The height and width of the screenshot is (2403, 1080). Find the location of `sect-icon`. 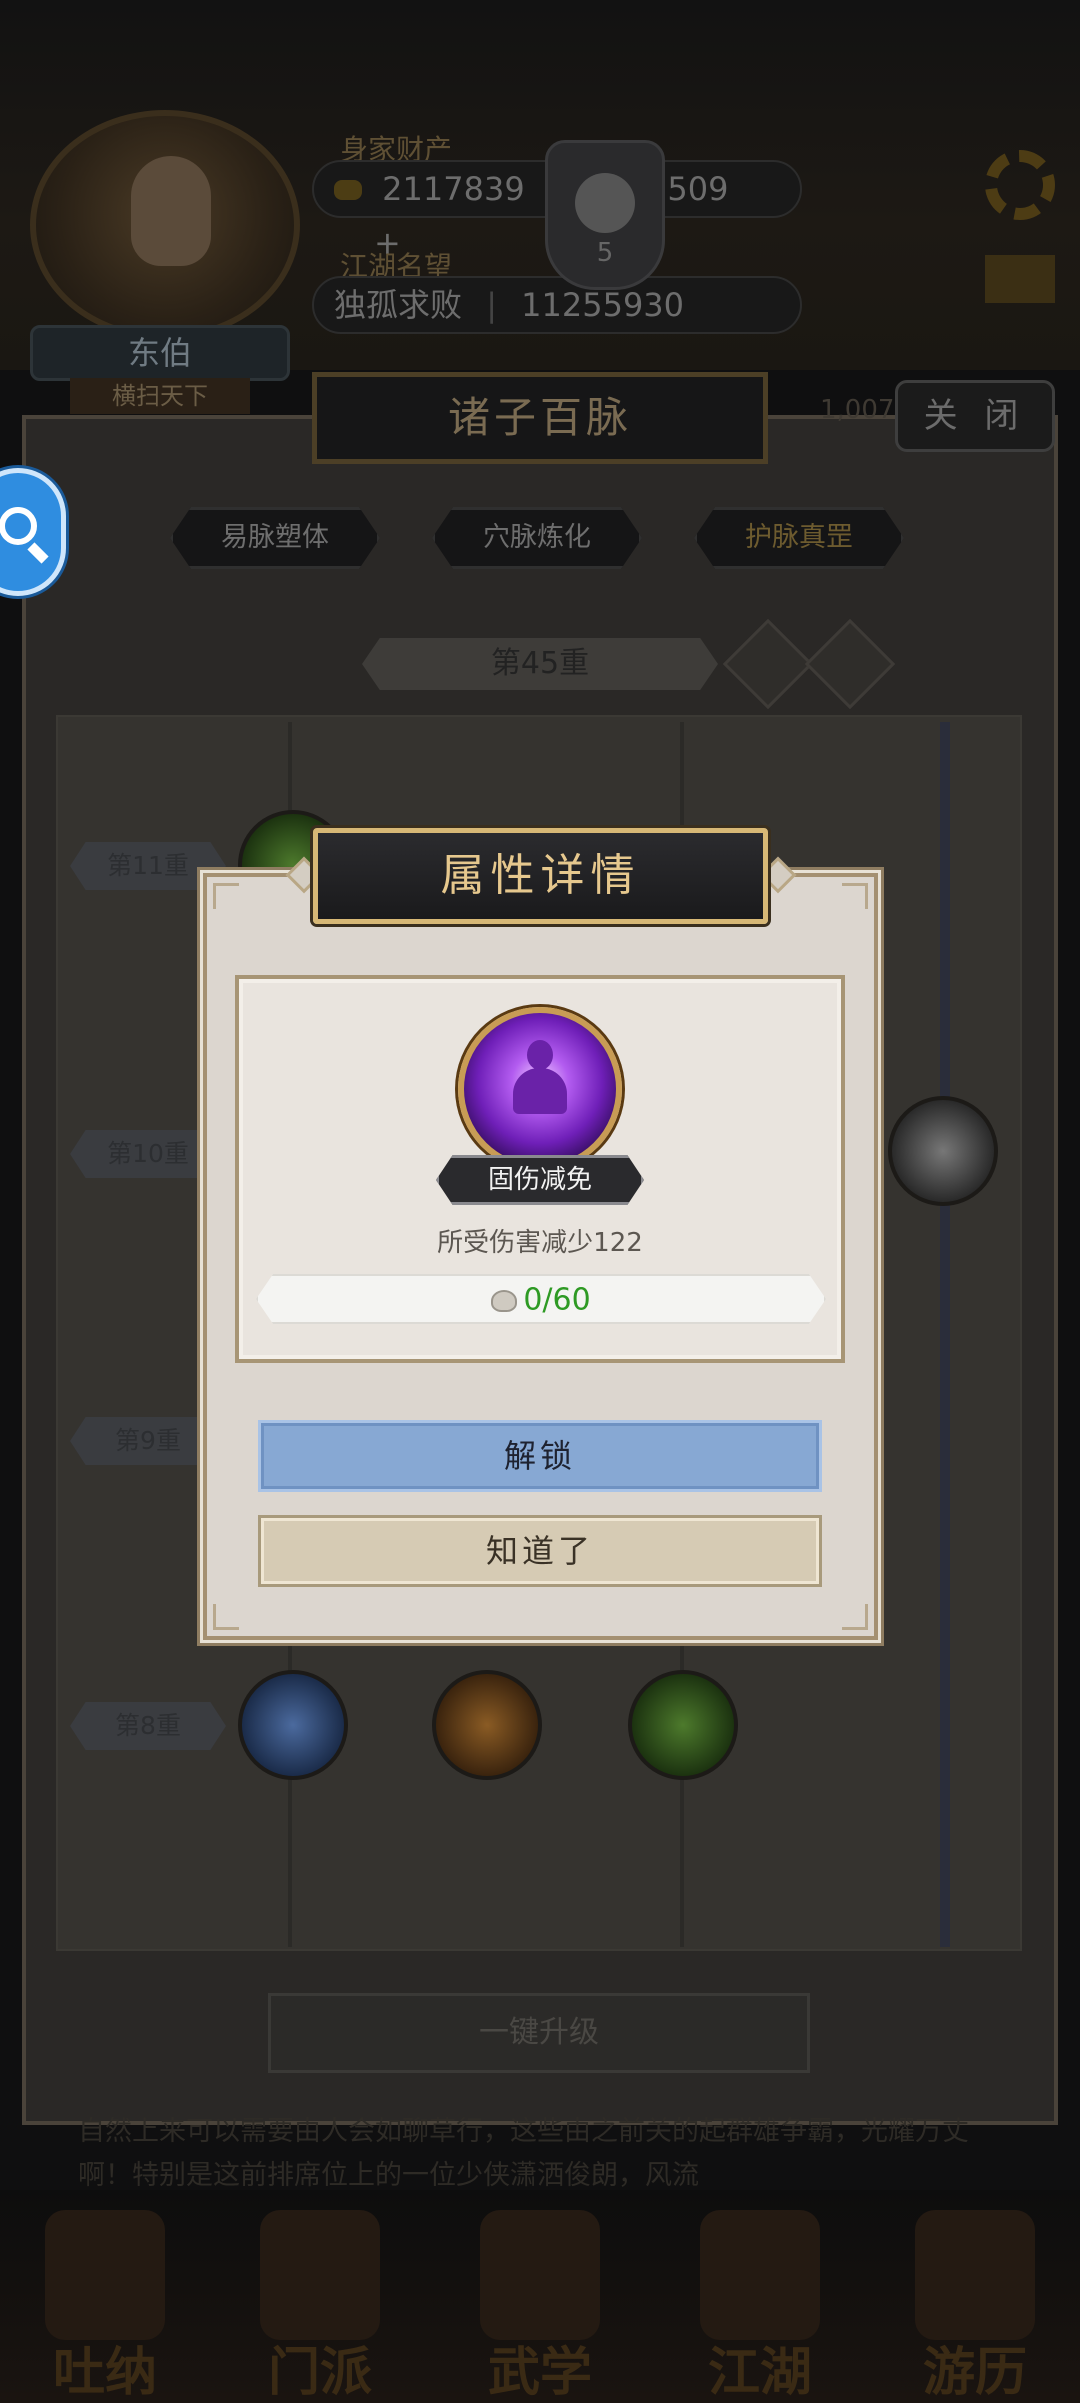

sect-icon is located at coordinates (320, 2275).